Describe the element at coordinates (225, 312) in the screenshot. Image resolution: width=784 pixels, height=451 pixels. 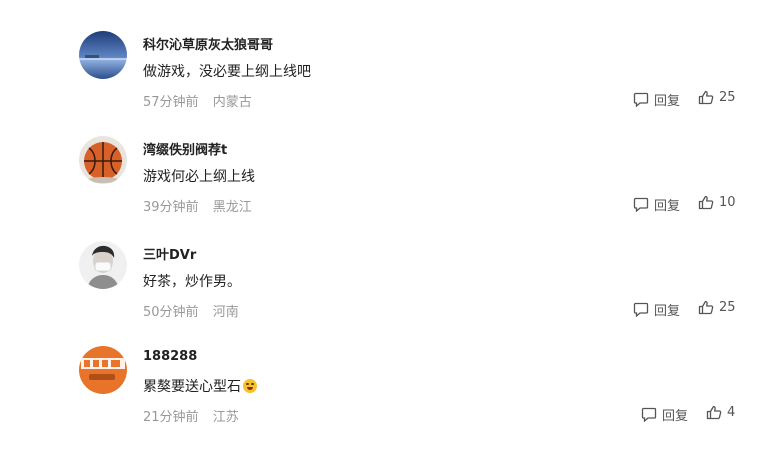
I see `comment-location: 河南` at that location.